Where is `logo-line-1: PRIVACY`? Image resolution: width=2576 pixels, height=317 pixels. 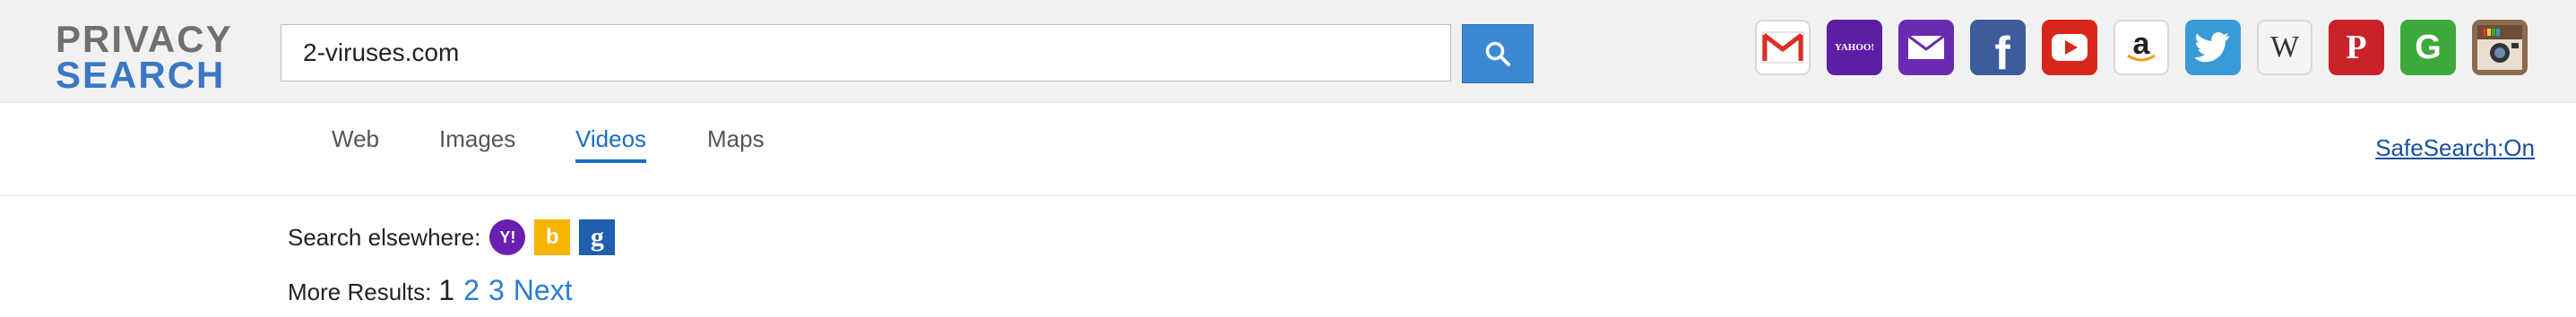 logo-line-1: PRIVACY is located at coordinates (144, 39).